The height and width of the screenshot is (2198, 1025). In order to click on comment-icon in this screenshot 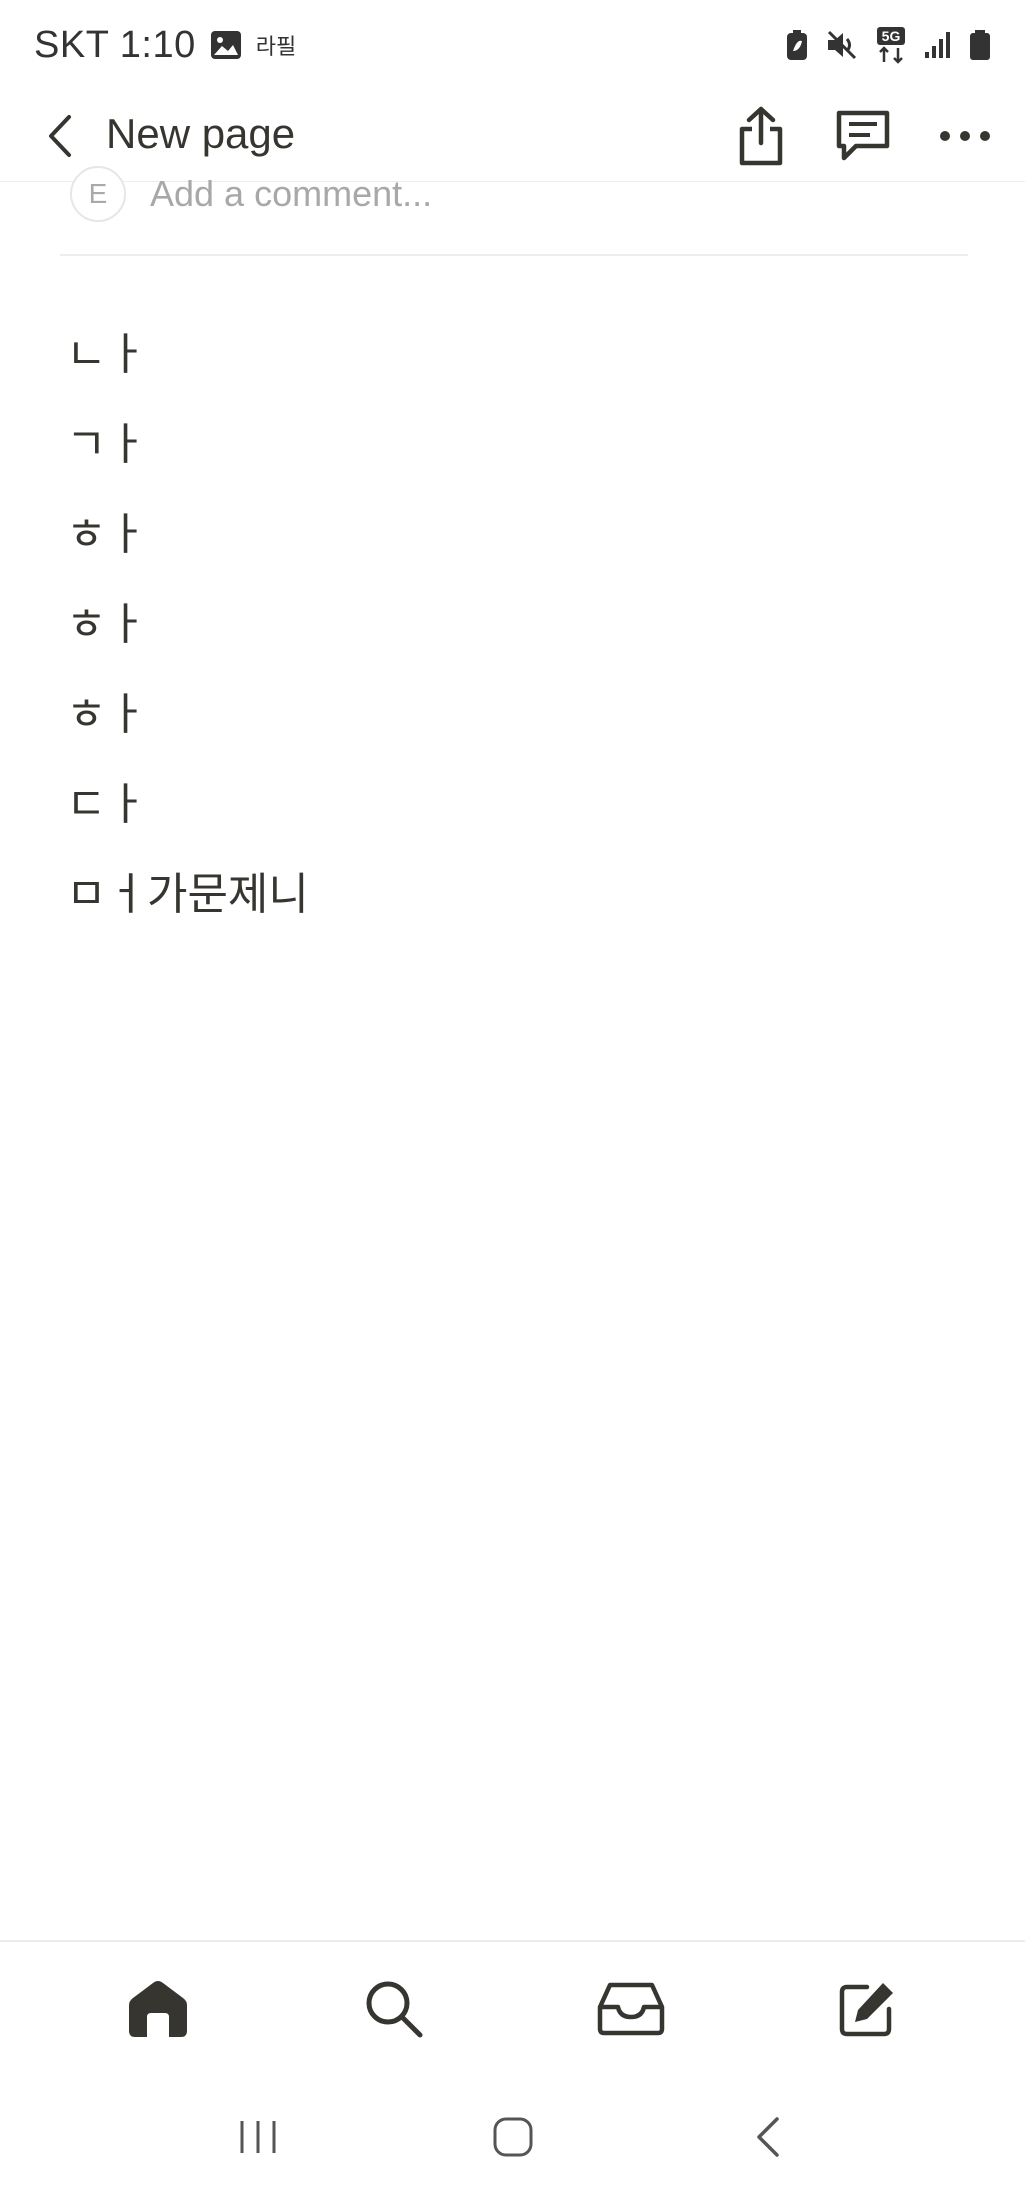, I will do `click(863, 135)`.